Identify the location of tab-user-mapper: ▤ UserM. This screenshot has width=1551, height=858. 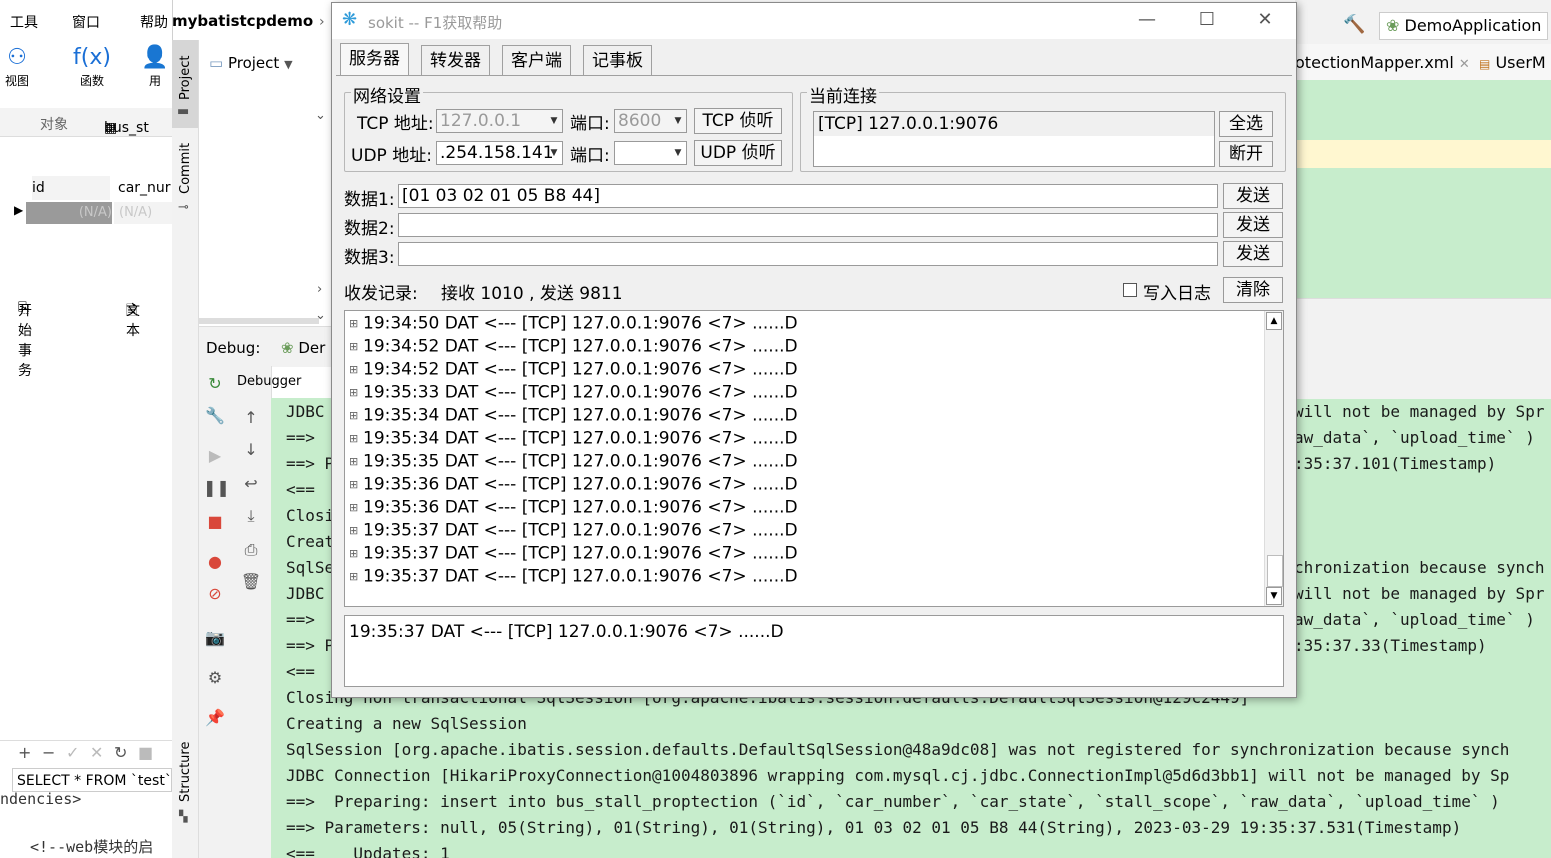
(1512, 62).